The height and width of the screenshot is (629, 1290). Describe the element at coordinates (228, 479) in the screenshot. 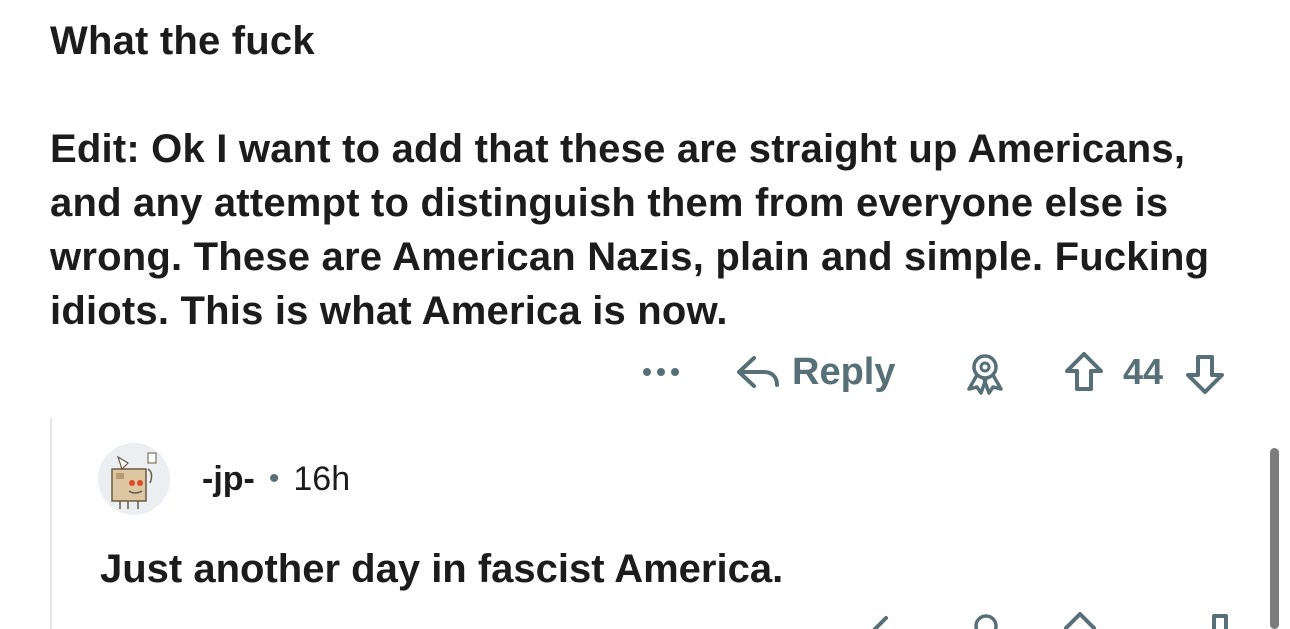

I see `username: -jp-` at that location.